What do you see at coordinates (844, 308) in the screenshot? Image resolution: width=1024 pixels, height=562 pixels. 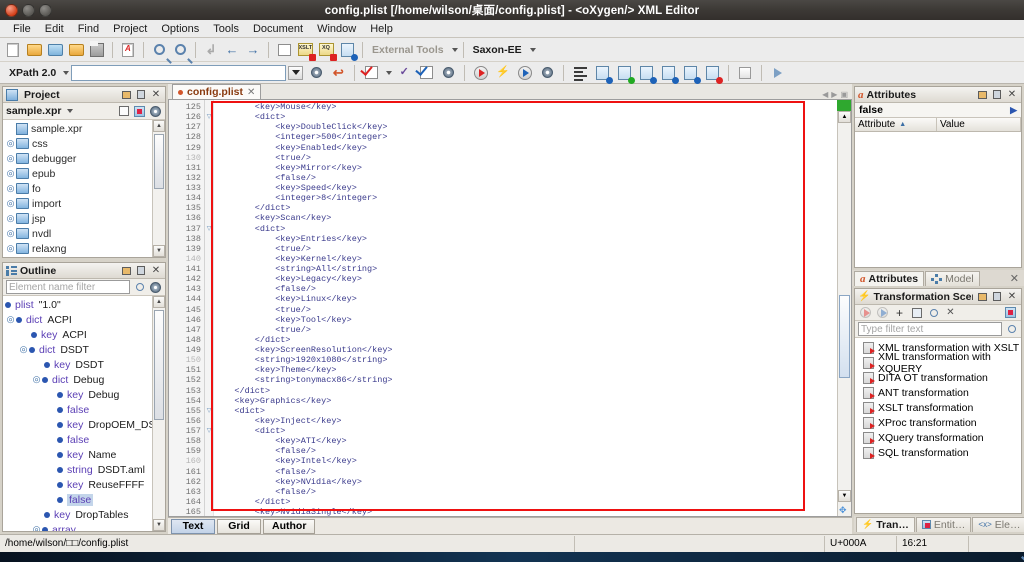 I see `editor-scrollbar: ▲ ▼ ✥` at bounding box center [844, 308].